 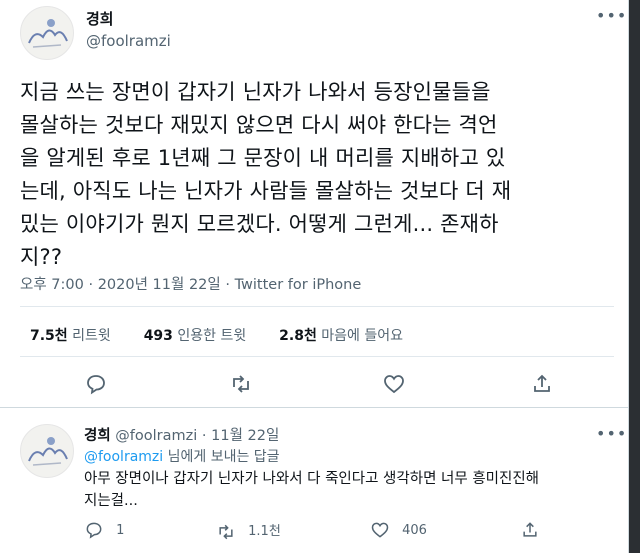 I want to click on author-name: 경희, so click(x=100, y=18).